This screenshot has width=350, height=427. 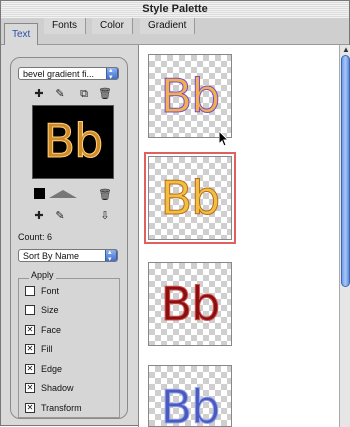 I want to click on sort-dropdown: Sort By Name, so click(x=68, y=255).